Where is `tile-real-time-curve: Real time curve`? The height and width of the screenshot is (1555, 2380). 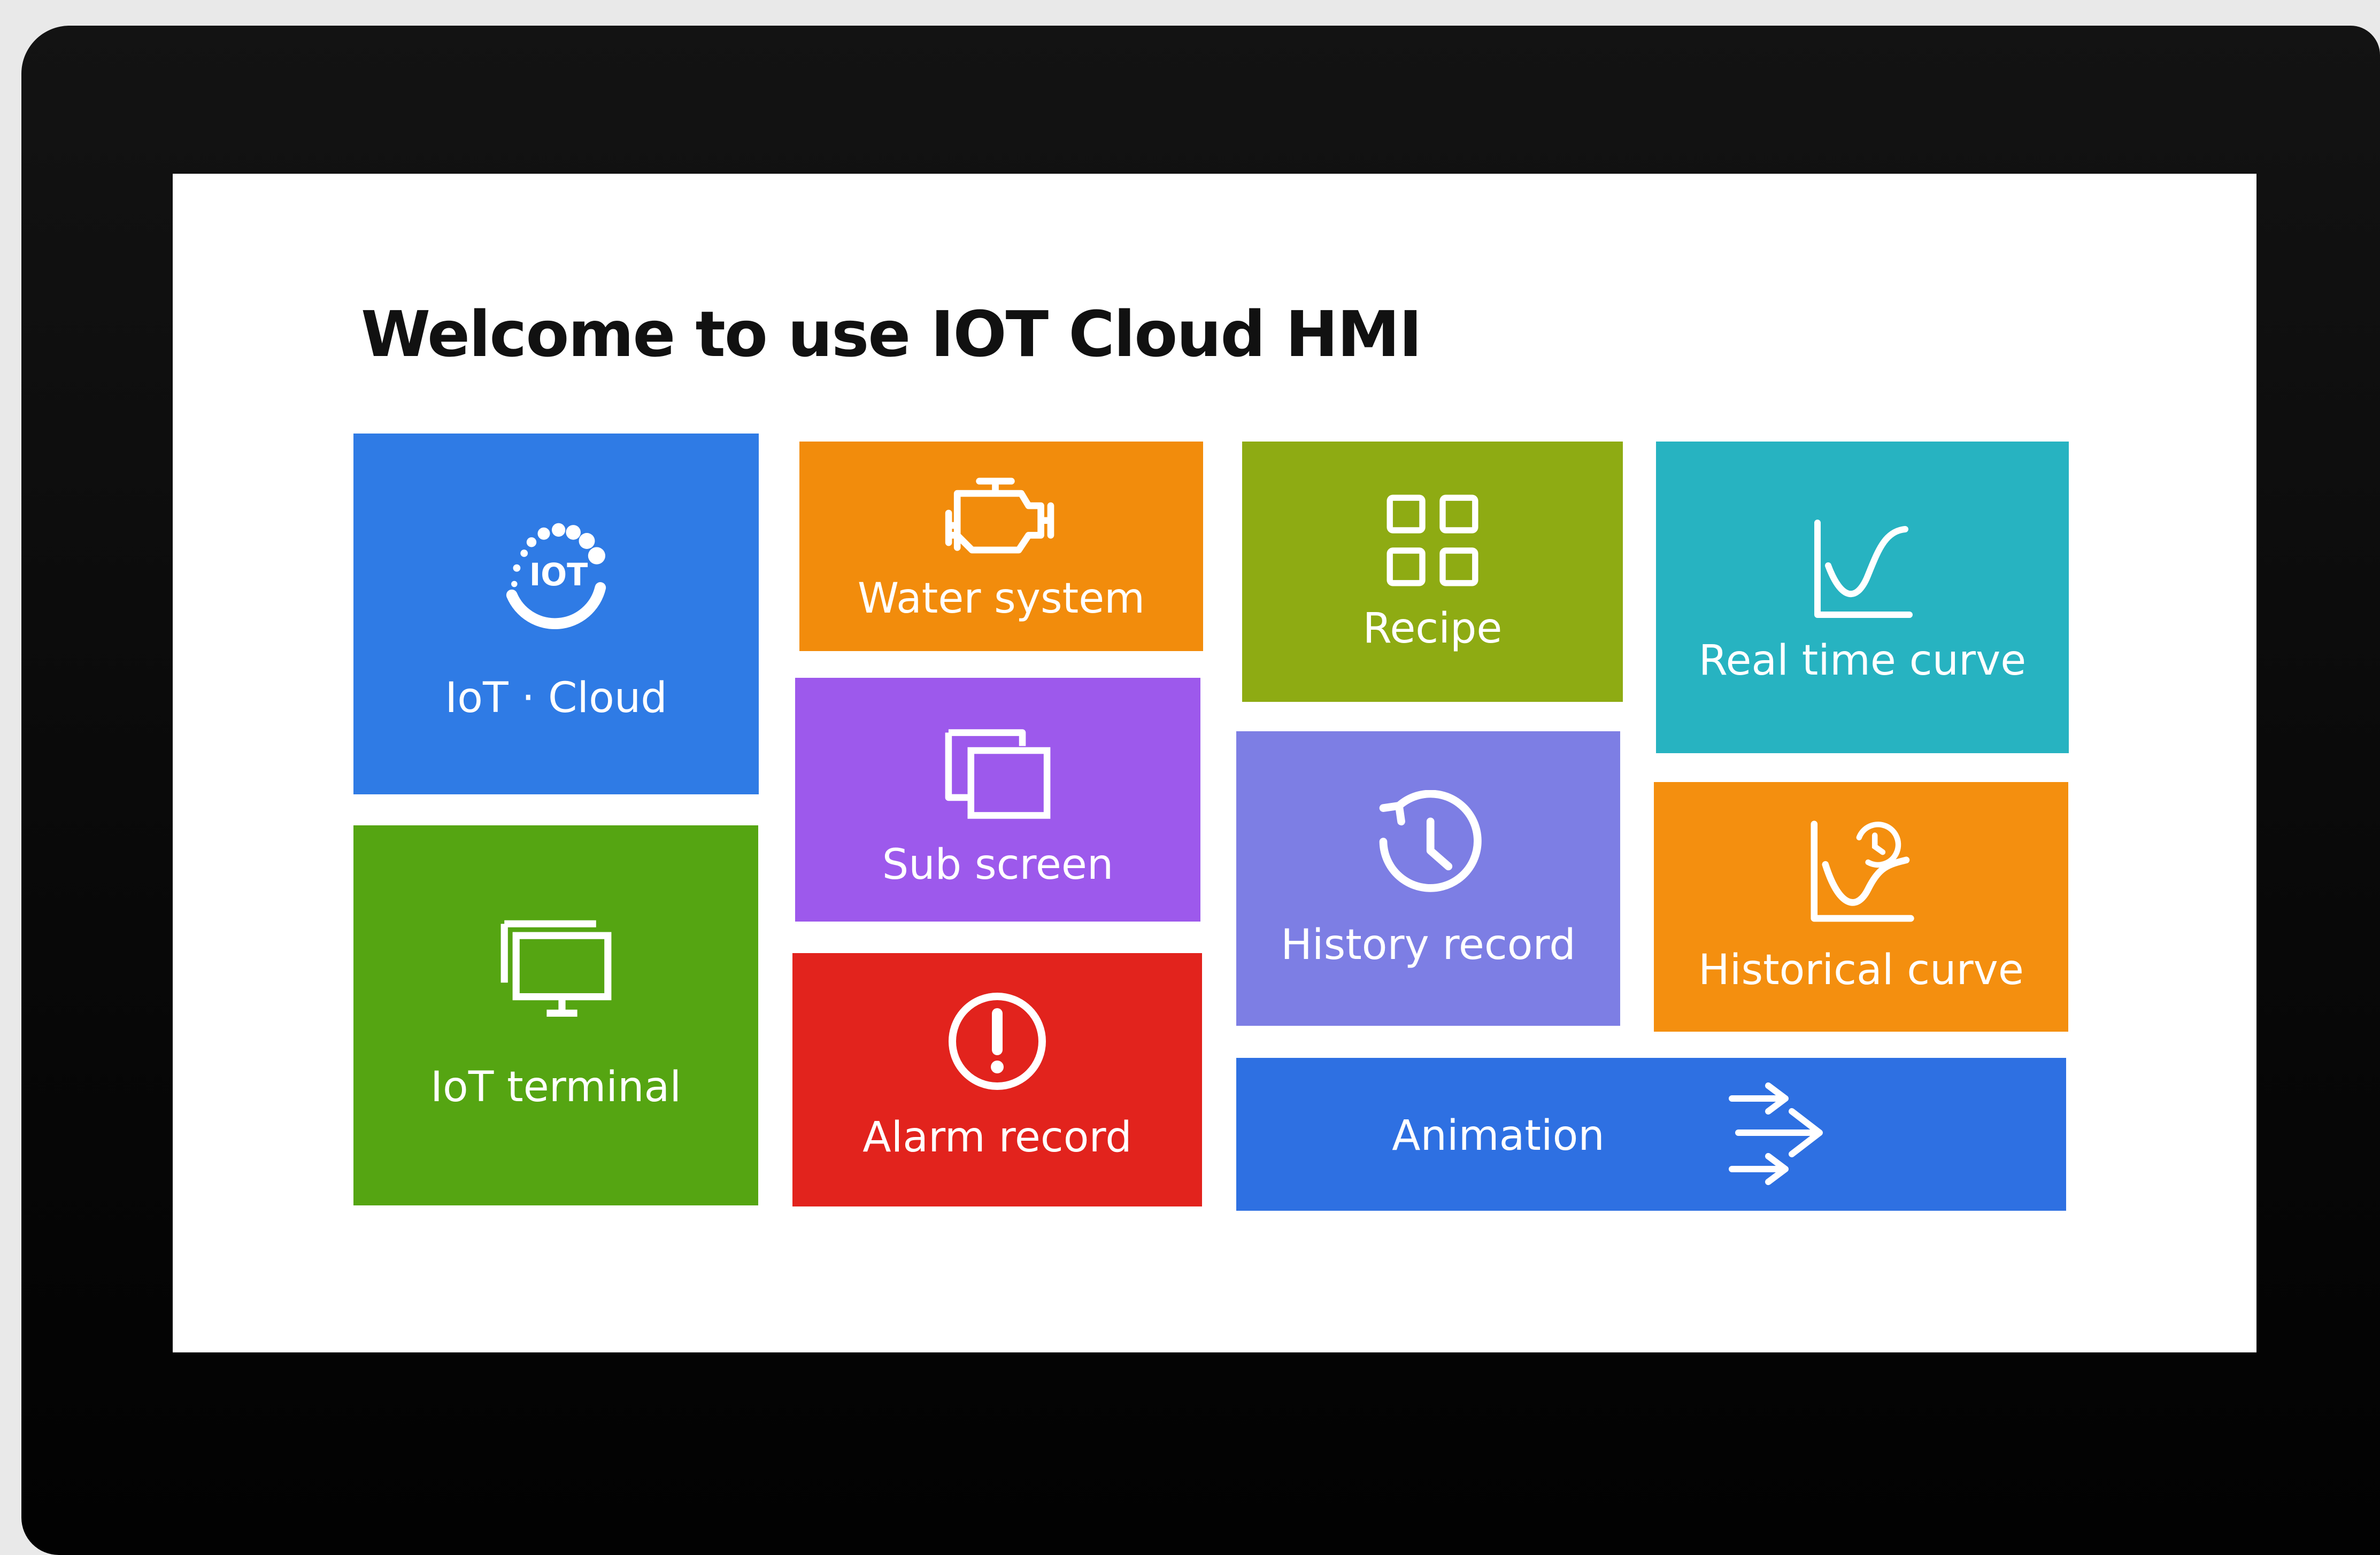
tile-real-time-curve: Real time curve is located at coordinates (1862, 597).